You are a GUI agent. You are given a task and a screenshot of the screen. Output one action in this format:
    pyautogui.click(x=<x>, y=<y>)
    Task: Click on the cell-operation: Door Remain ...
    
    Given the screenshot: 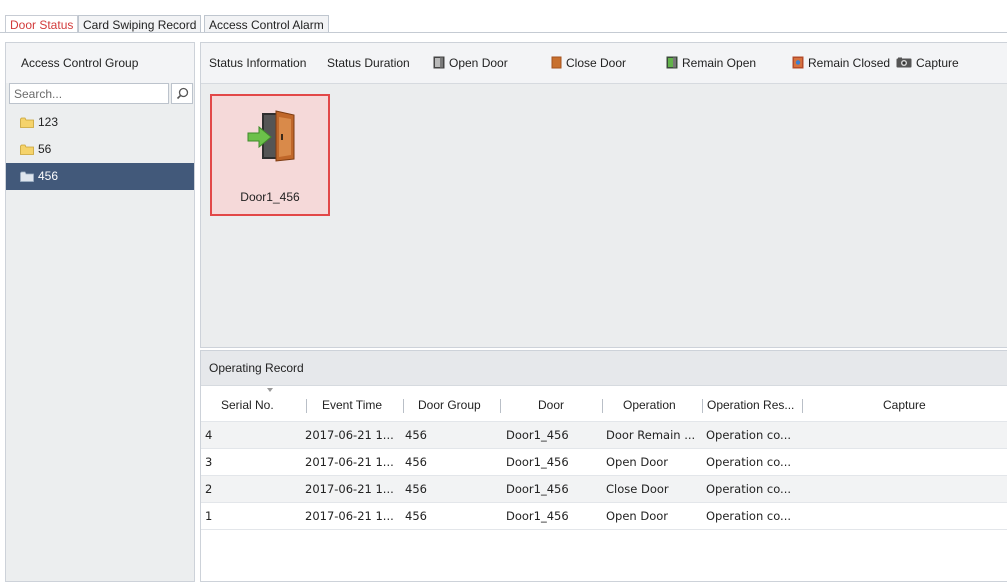 What is the action you would take?
    pyautogui.click(x=651, y=435)
    